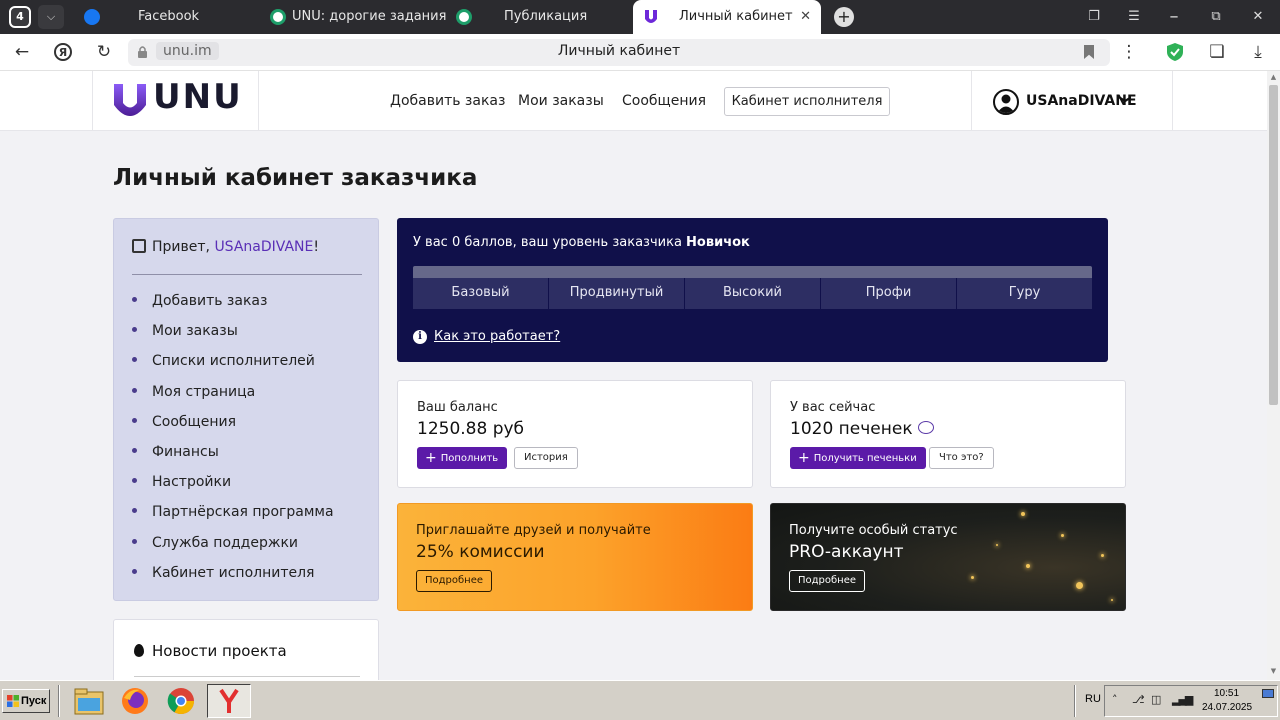 This screenshot has height=720, width=1280. I want to click on sidebar-item-label: Сообщения, so click(194, 421).